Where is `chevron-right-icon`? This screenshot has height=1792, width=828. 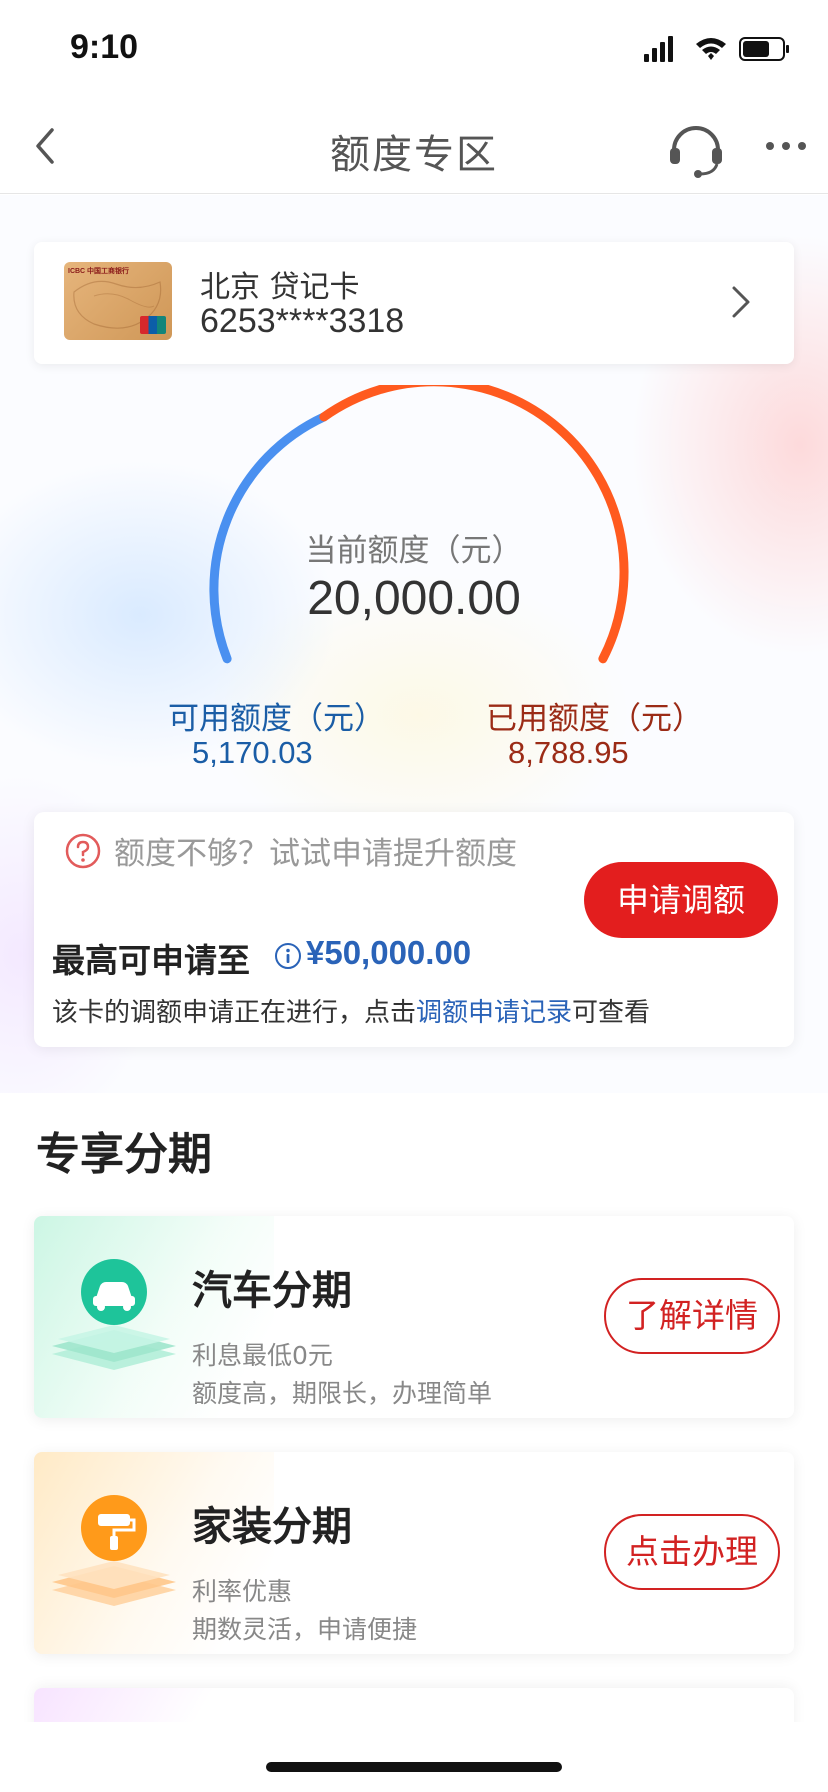 chevron-right-icon is located at coordinates (741, 302).